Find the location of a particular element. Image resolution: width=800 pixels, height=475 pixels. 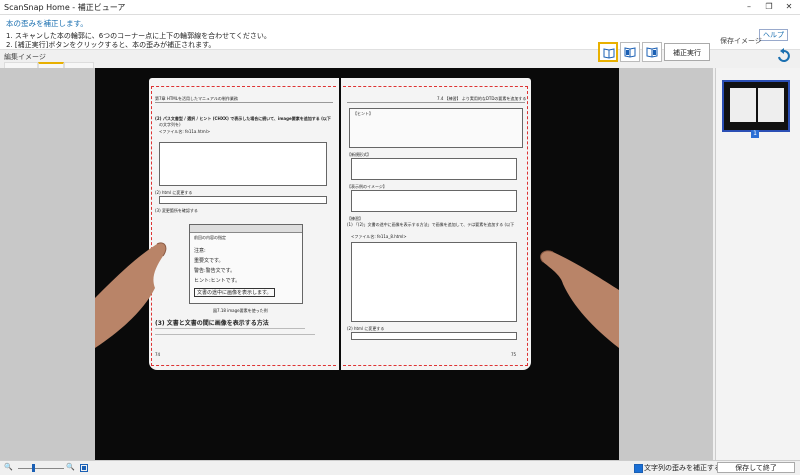

book-left-icon is located at coordinates (630, 52).